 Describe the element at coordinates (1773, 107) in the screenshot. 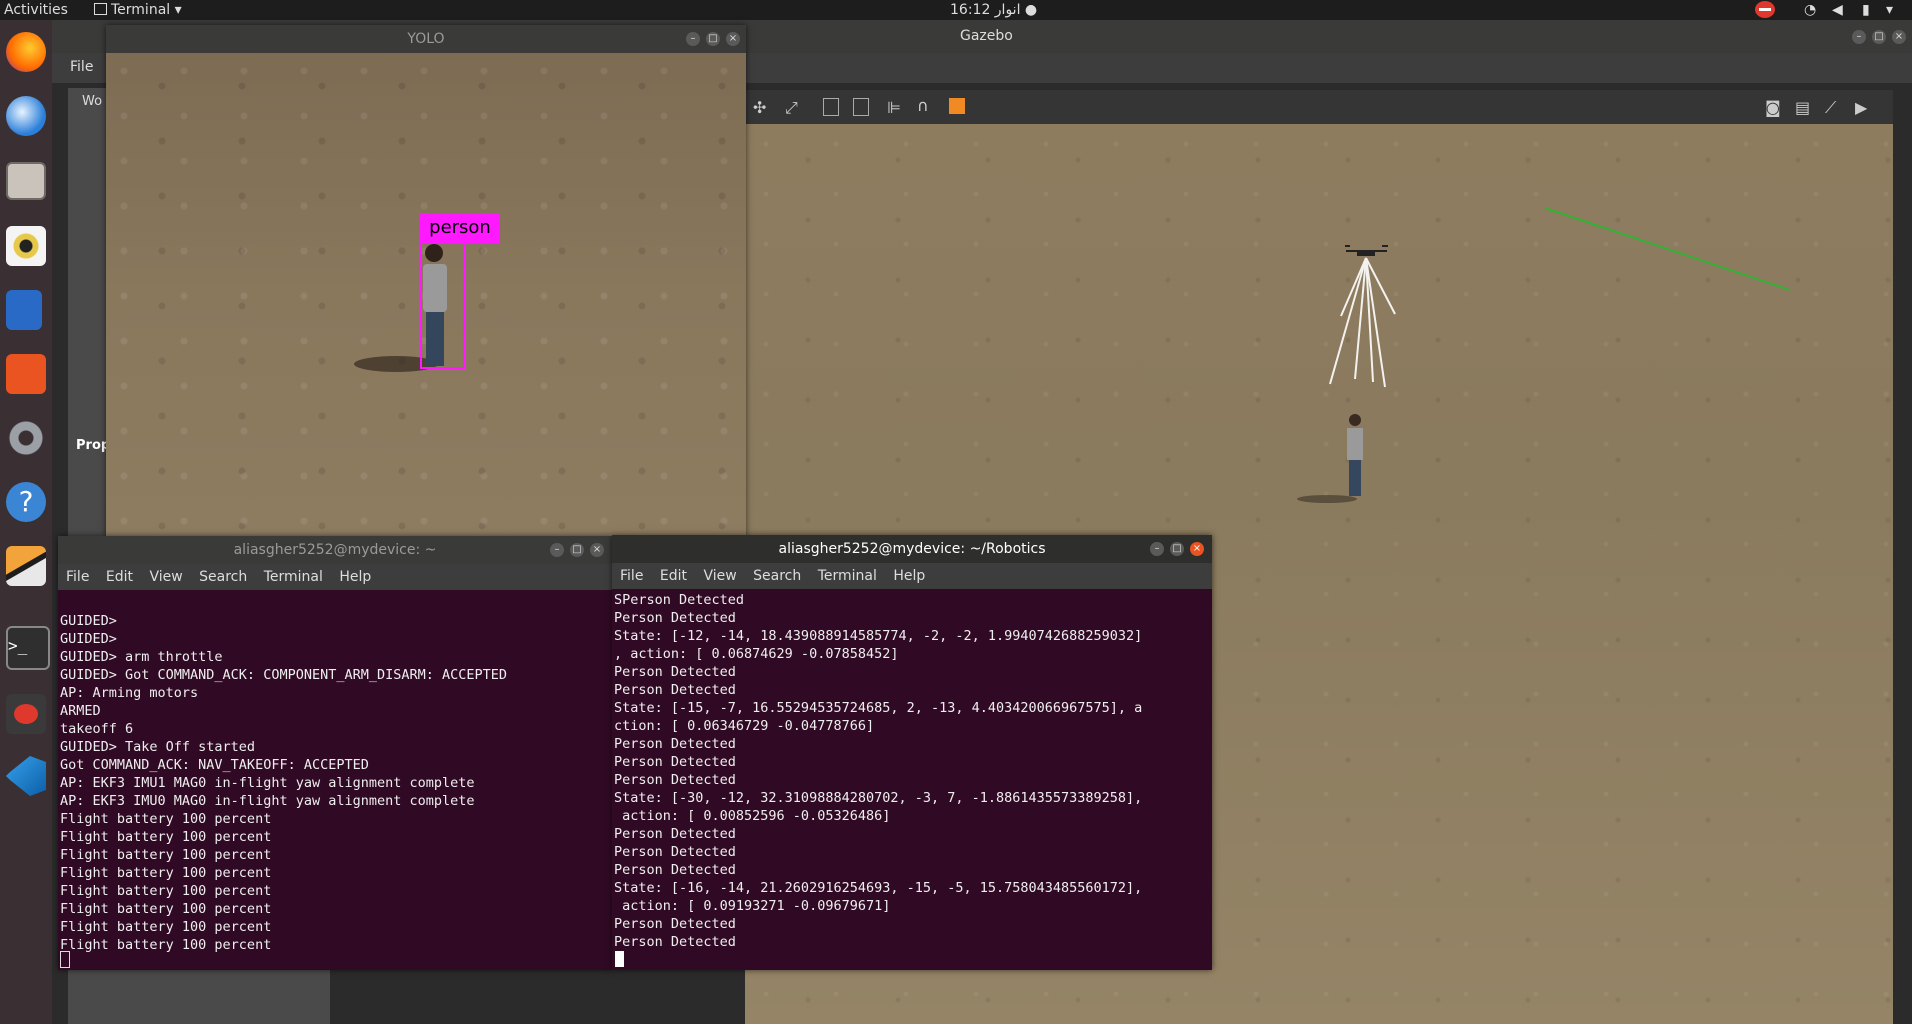

I see `screenshot-icon: ◙` at that location.